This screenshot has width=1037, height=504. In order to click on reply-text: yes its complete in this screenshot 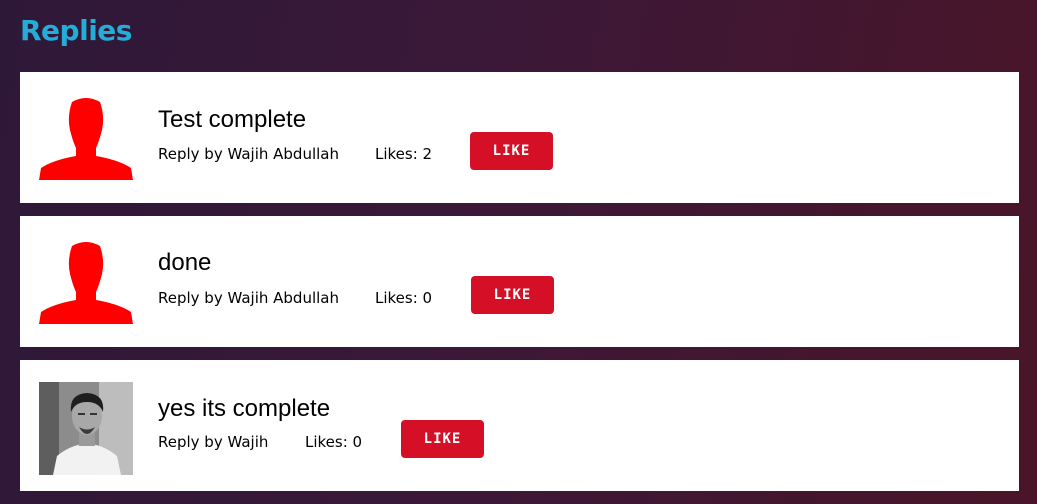, I will do `click(244, 408)`.